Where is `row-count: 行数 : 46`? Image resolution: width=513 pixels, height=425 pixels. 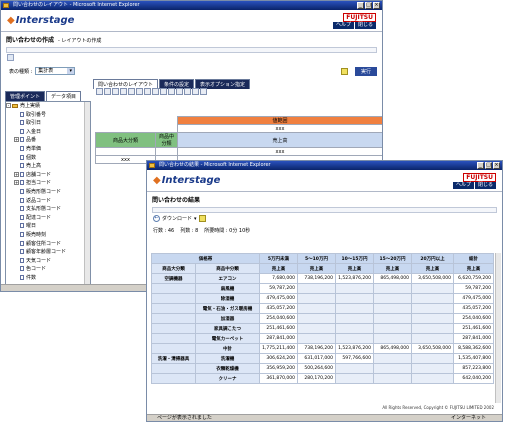 row-count: 行数 : 46 is located at coordinates (164, 231).